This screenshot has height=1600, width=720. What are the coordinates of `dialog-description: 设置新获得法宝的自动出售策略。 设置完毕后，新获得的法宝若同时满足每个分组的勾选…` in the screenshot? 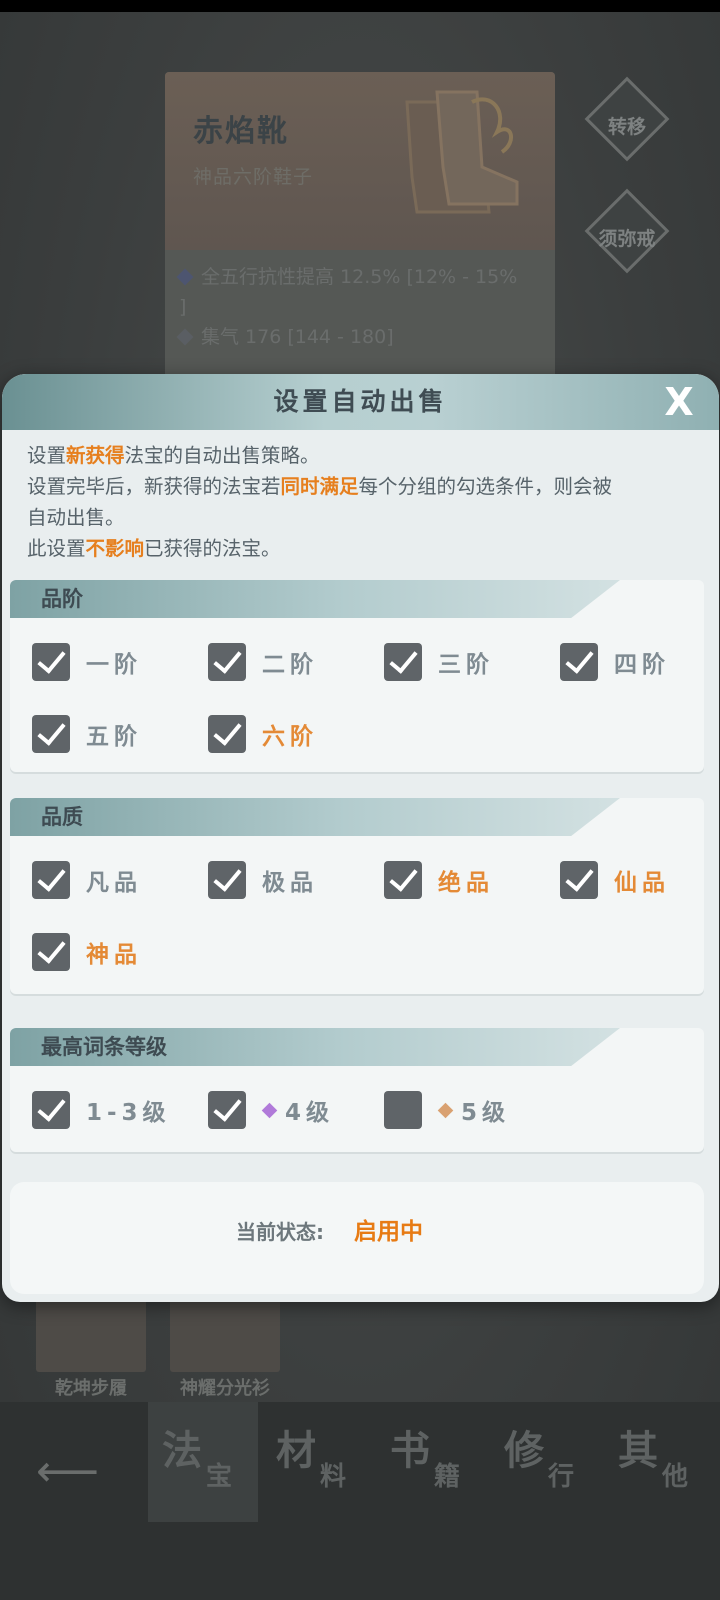 It's located at (367, 502).